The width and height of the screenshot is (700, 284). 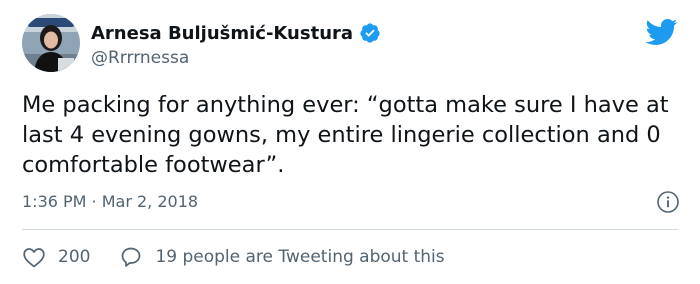 I want to click on avatar, so click(x=51, y=43).